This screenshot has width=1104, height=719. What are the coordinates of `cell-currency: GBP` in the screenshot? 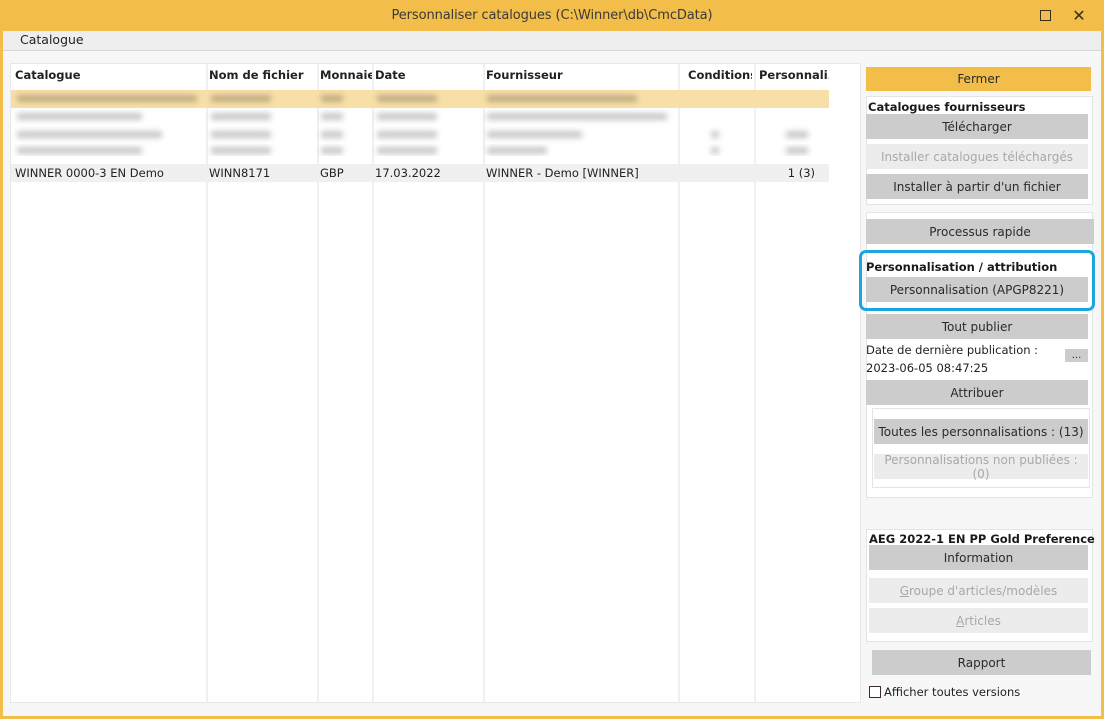 It's located at (332, 173).